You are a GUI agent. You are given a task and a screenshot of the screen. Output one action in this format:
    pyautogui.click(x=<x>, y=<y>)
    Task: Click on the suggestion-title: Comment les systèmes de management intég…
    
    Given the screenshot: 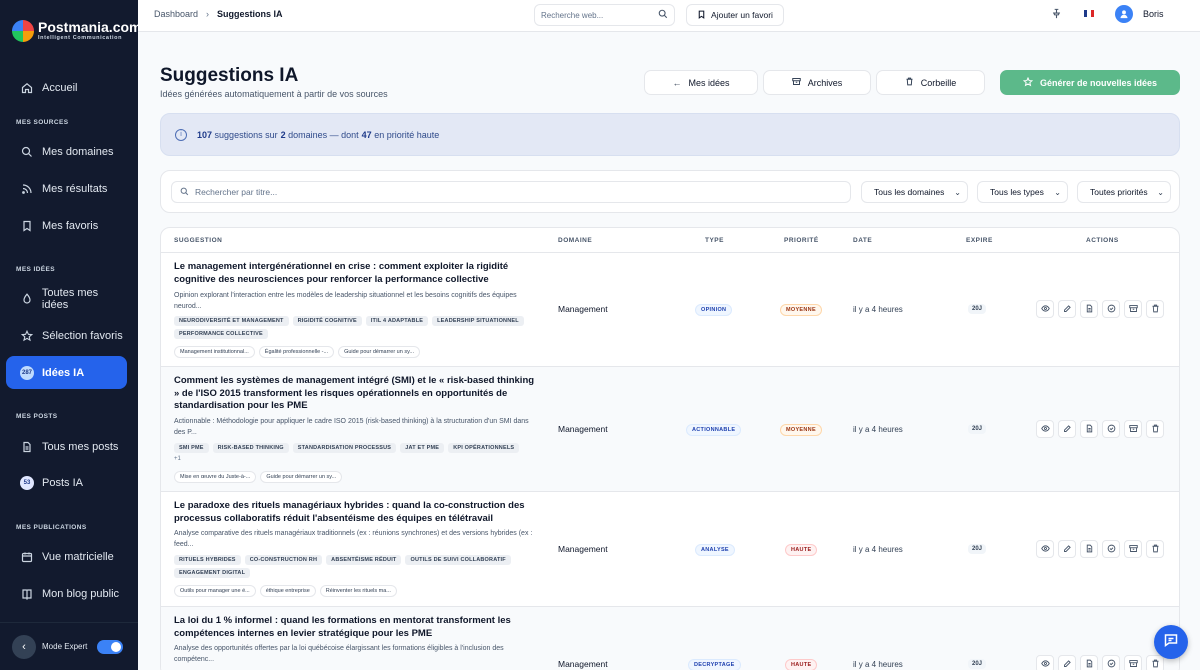 What is the action you would take?
    pyautogui.click(x=355, y=394)
    